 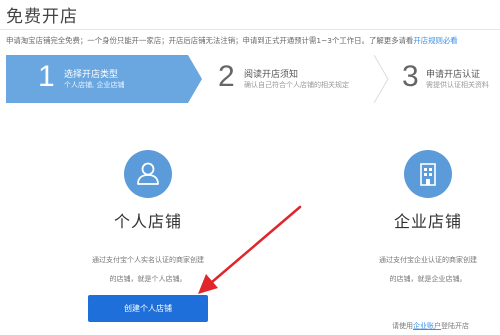 I want to click on page-title: 免费开店, so click(x=42, y=17).